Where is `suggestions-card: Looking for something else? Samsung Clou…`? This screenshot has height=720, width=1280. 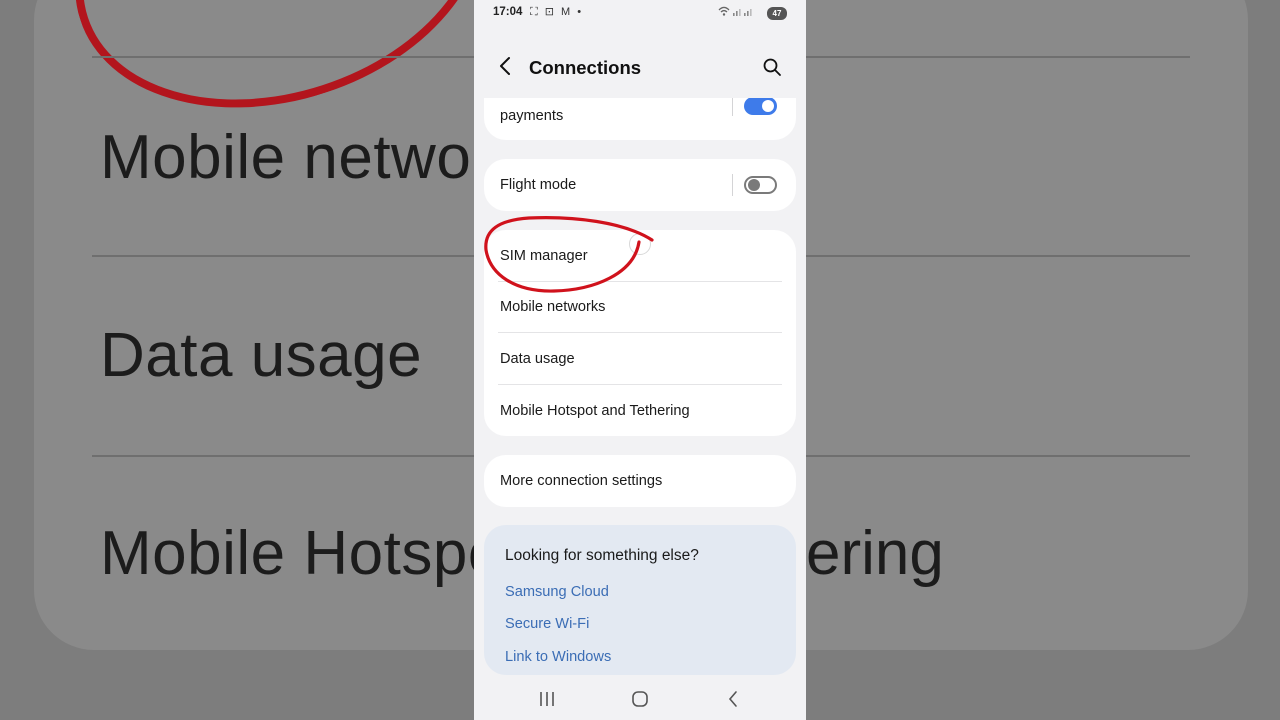 suggestions-card: Looking for something else? Samsung Clou… is located at coordinates (640, 600).